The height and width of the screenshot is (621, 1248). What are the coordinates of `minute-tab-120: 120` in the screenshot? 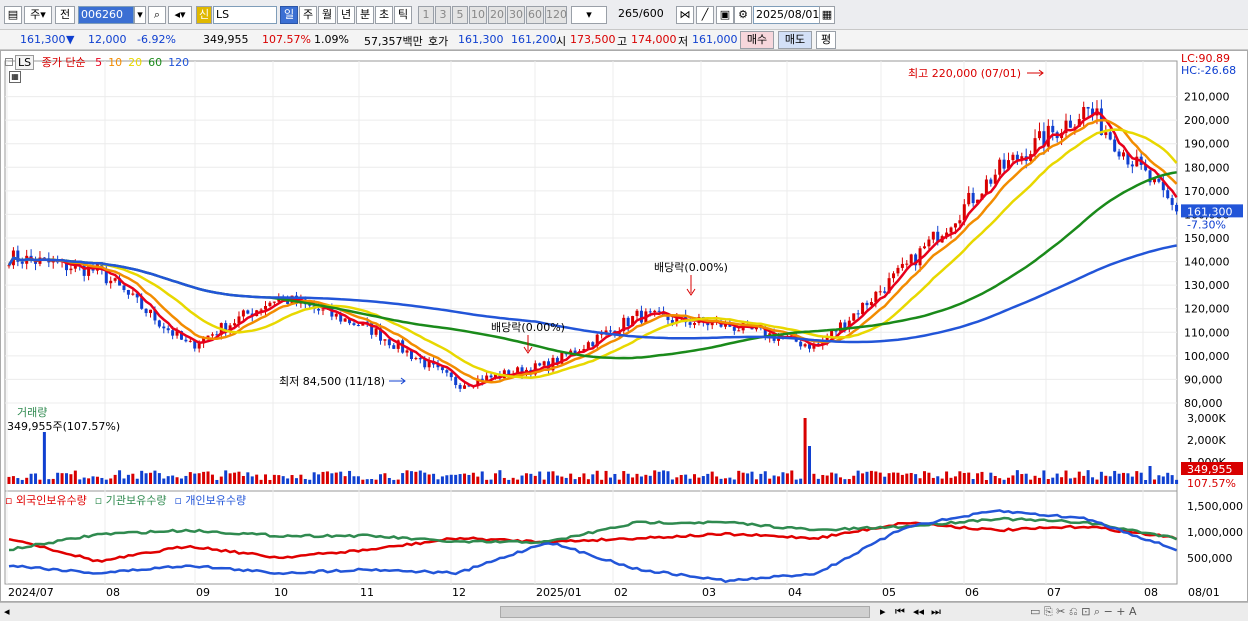 It's located at (556, 15).